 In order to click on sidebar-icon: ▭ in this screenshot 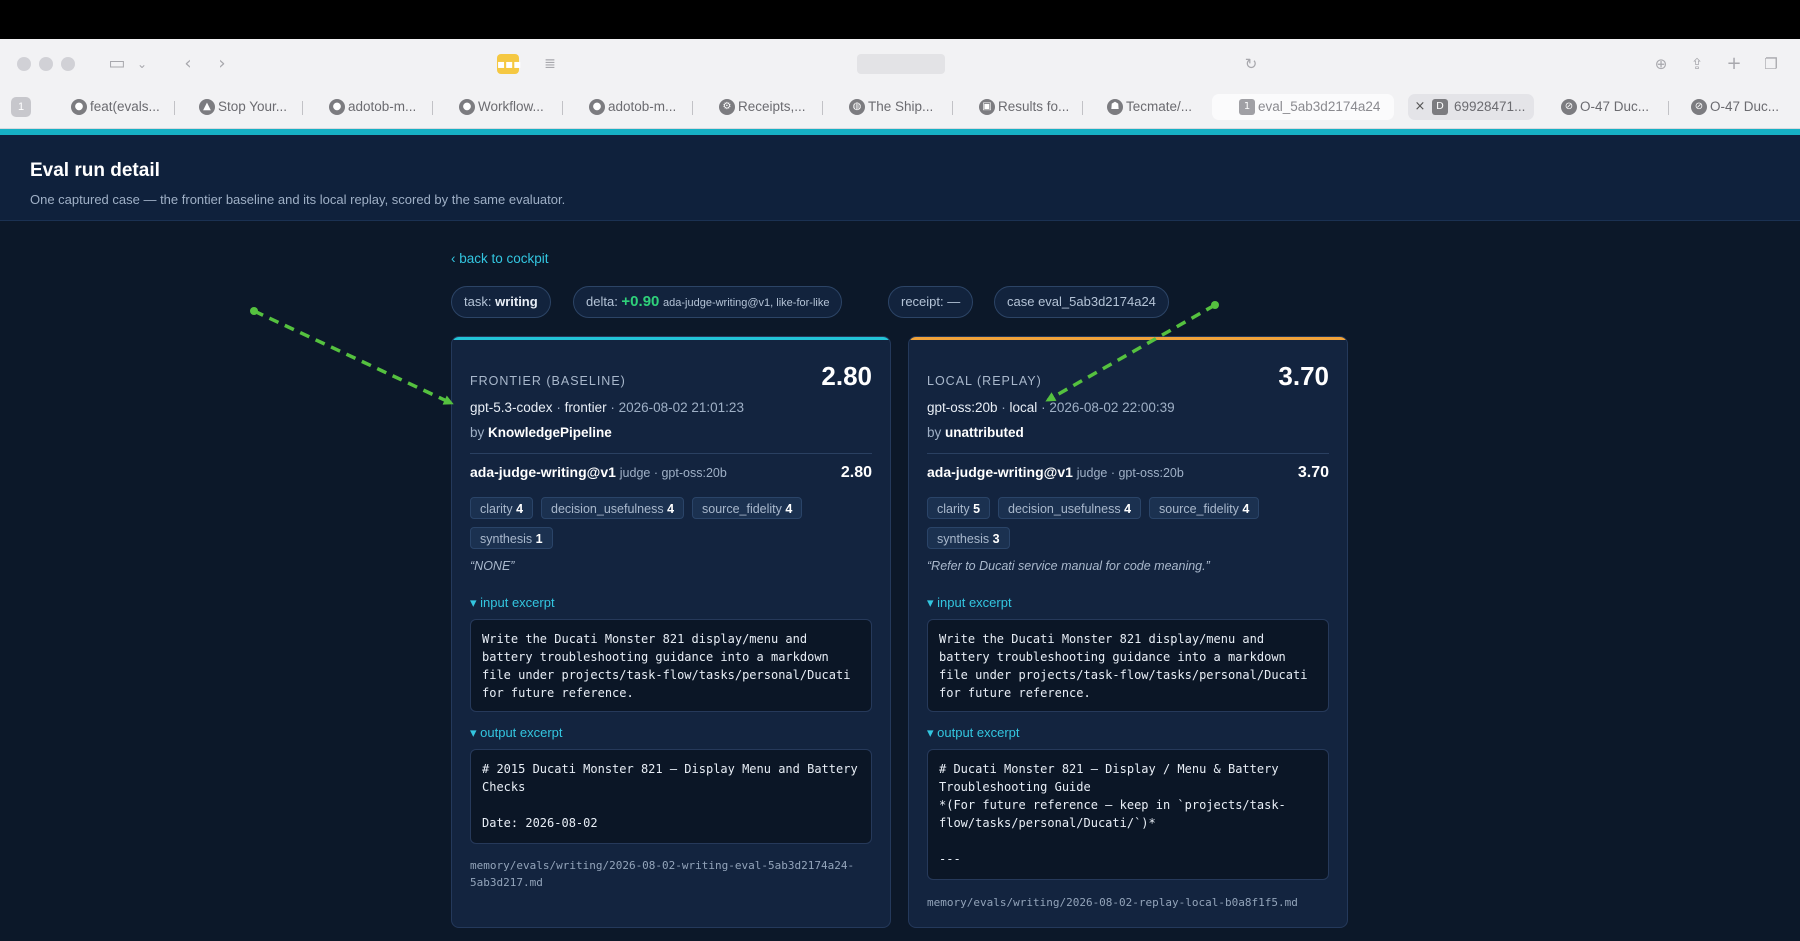, I will do `click(117, 64)`.